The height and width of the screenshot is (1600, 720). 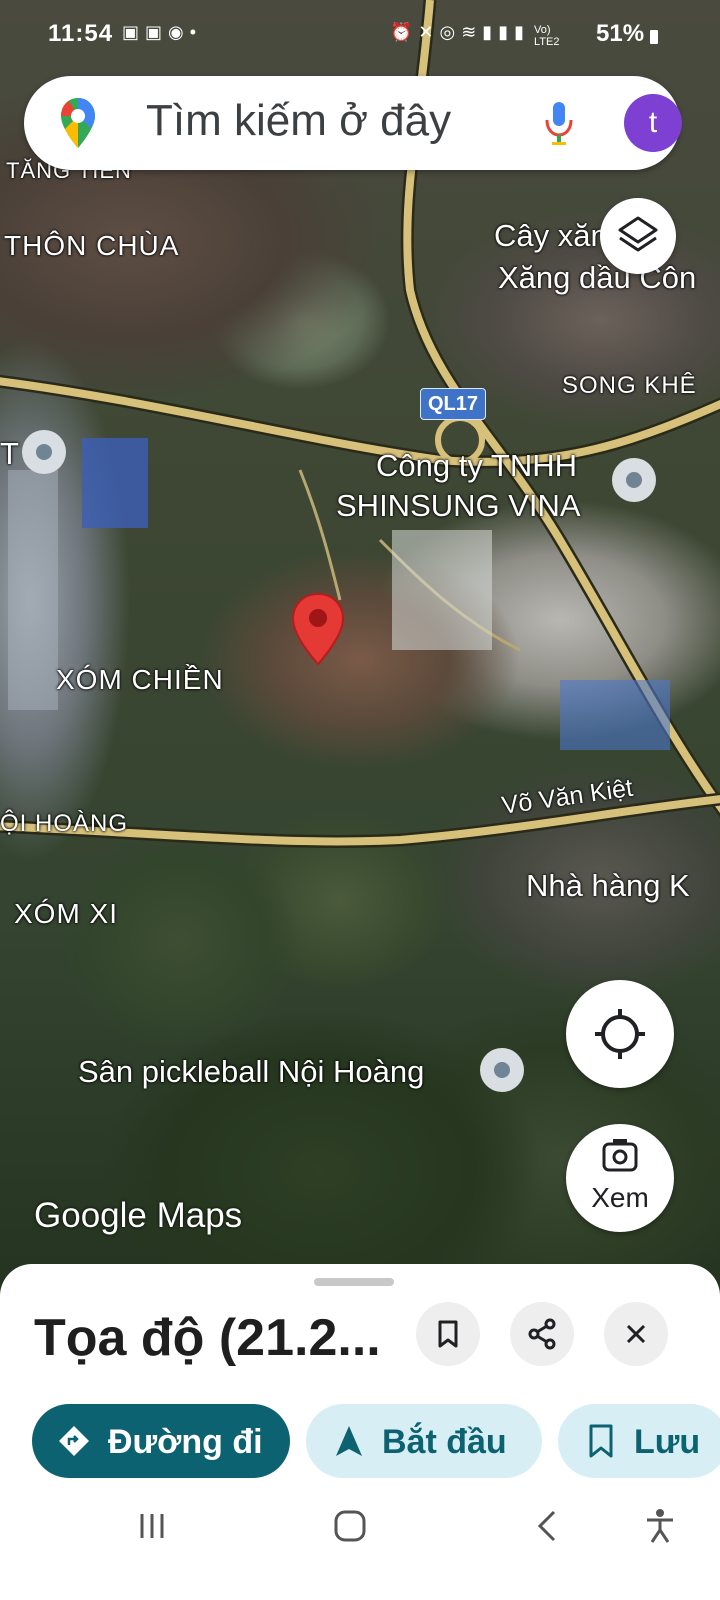 What do you see at coordinates (548, 1526) in the screenshot?
I see `back-icon` at bounding box center [548, 1526].